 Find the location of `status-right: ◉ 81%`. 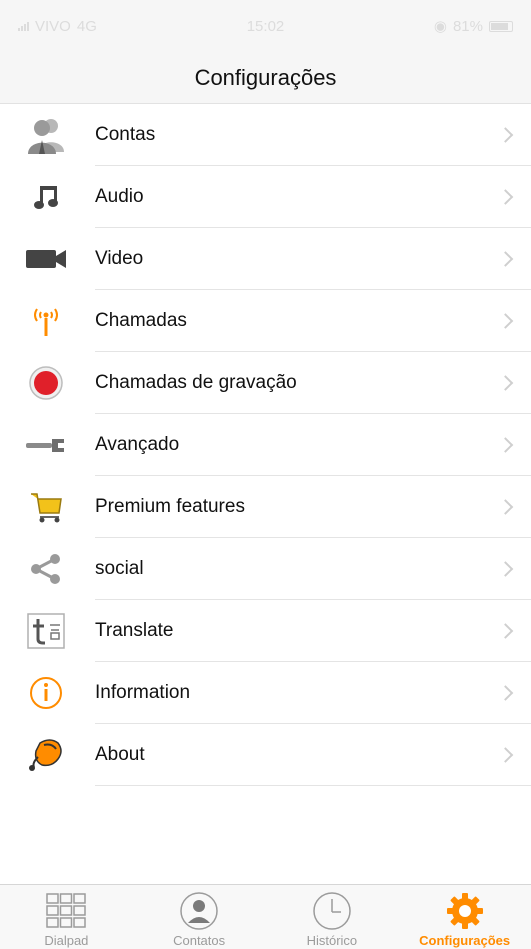

status-right: ◉ 81% is located at coordinates (473, 26).